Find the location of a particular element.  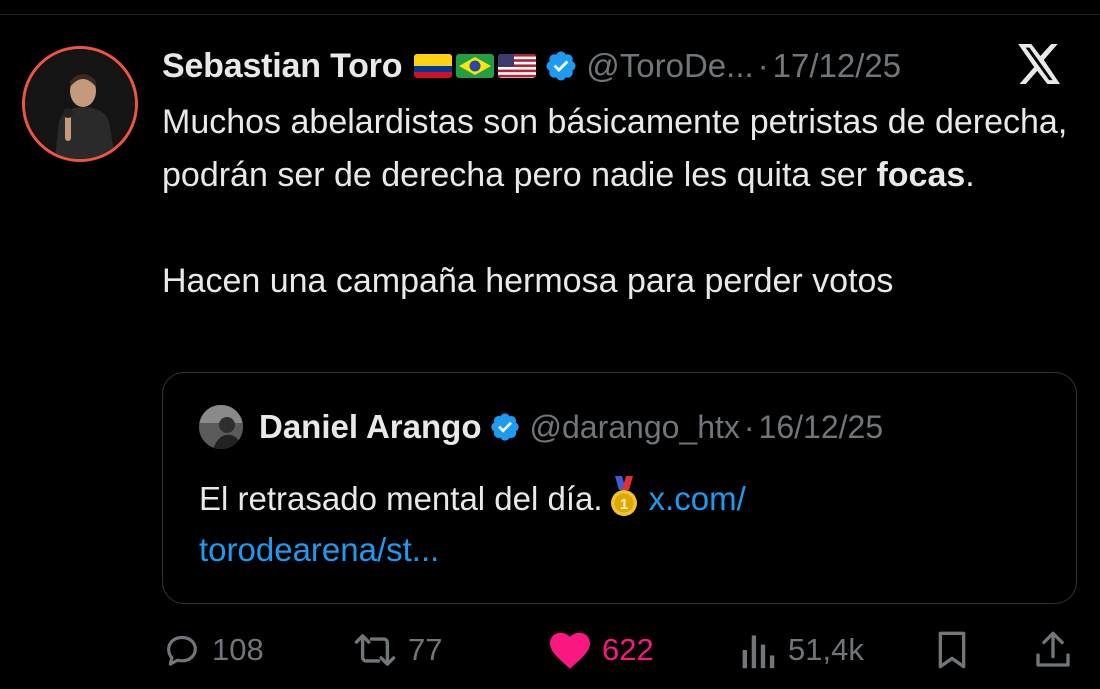

author-avatar is located at coordinates (80, 104).